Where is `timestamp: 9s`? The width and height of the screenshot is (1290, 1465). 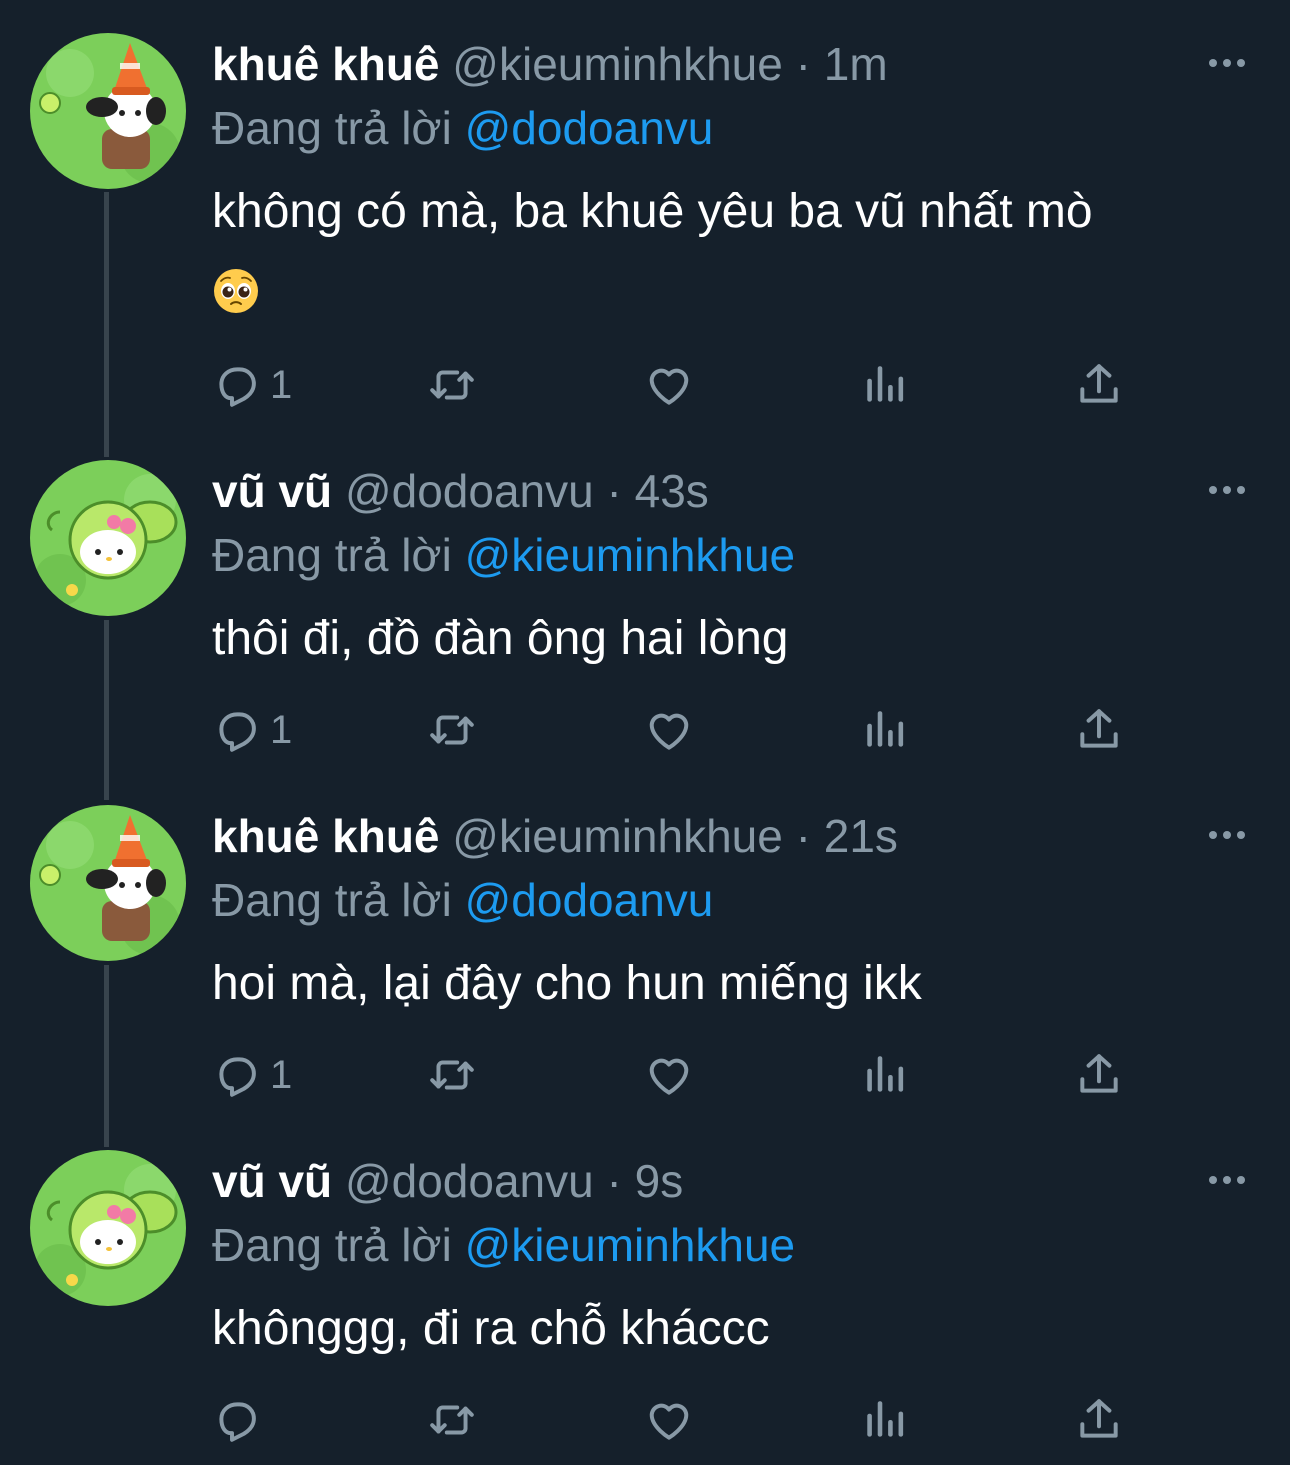 timestamp: 9s is located at coordinates (659, 1181).